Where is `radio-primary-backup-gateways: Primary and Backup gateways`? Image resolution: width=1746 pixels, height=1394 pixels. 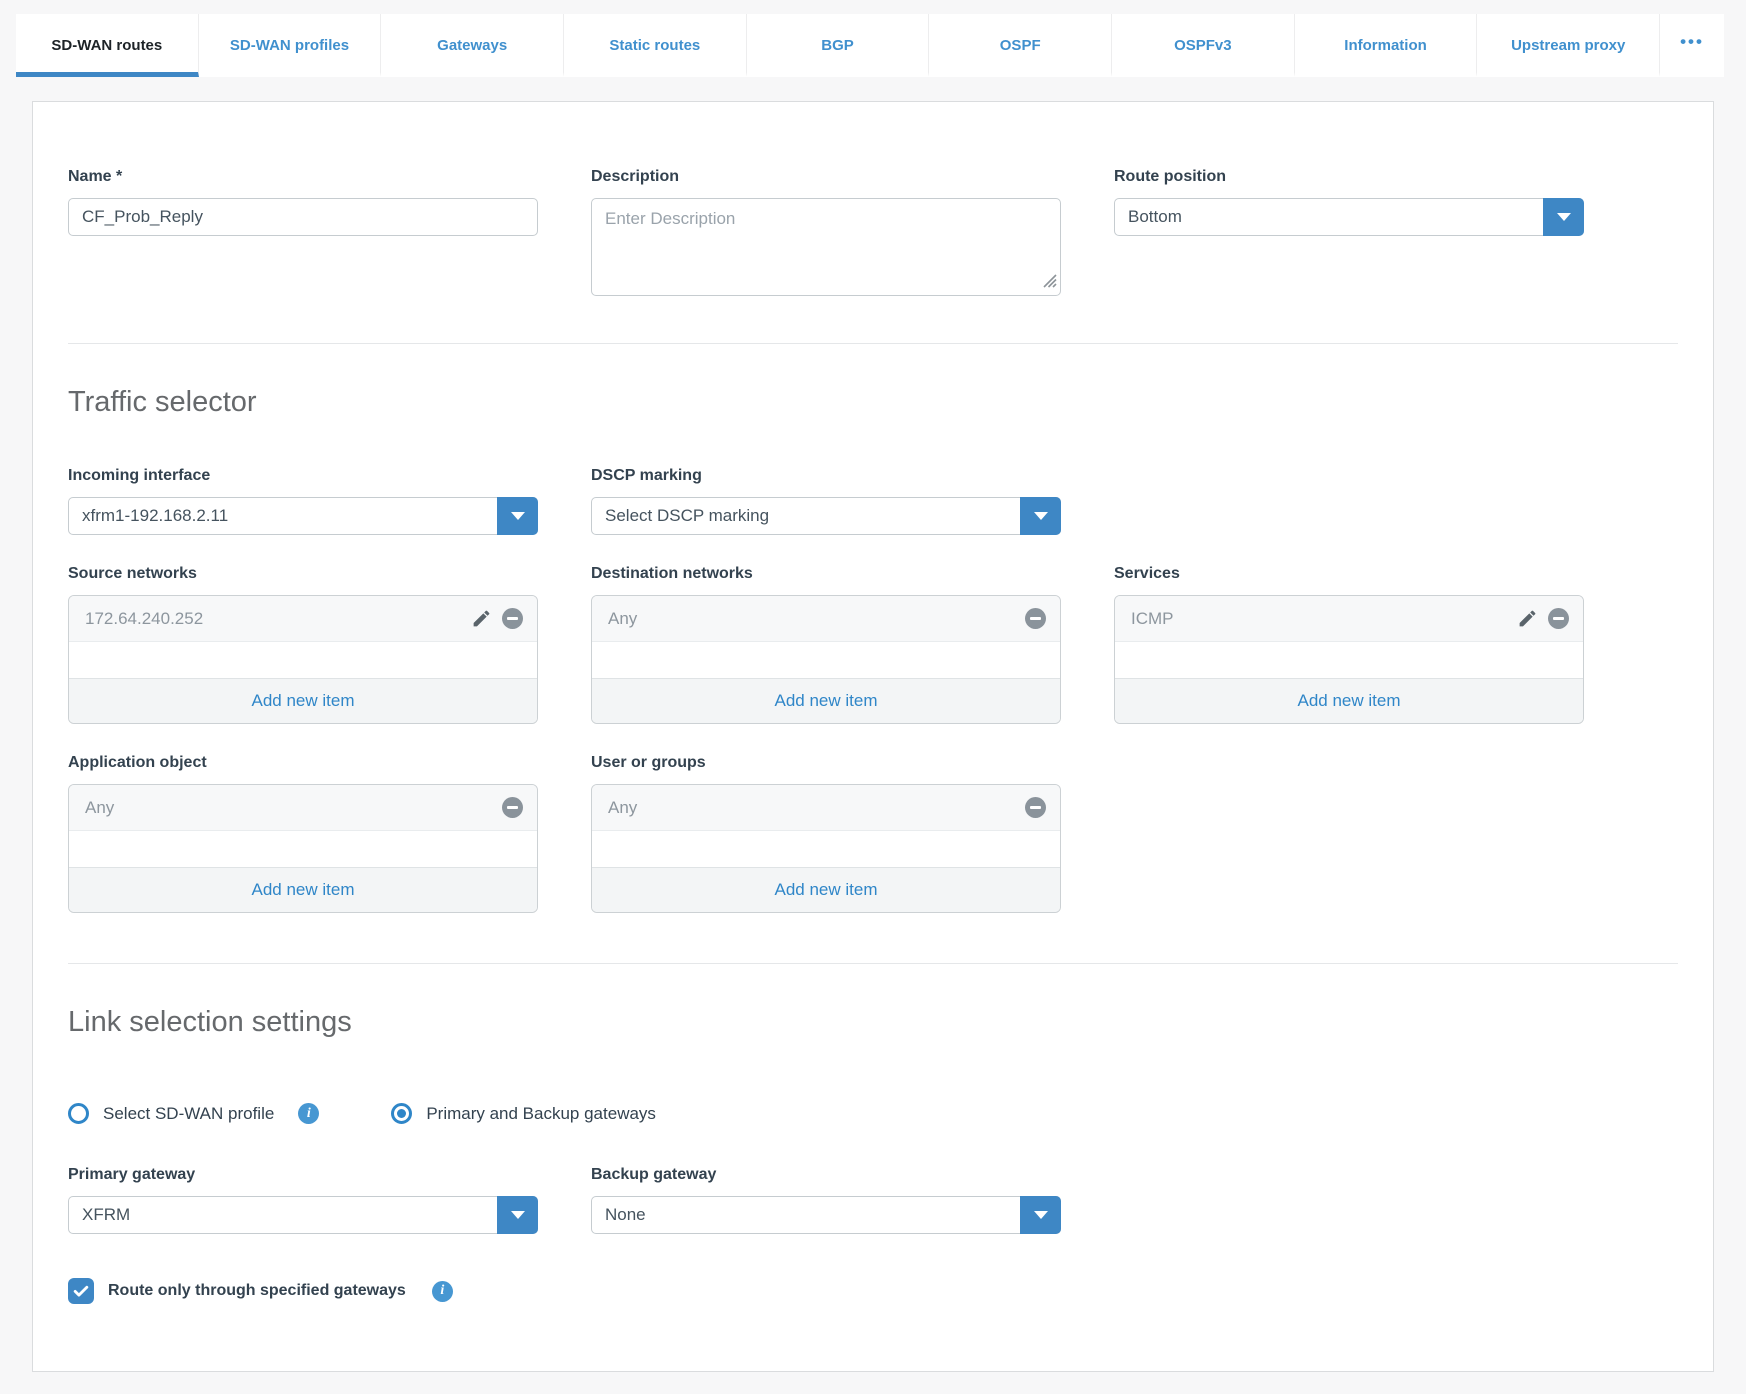 radio-primary-backup-gateways: Primary and Backup gateways is located at coordinates (523, 1113).